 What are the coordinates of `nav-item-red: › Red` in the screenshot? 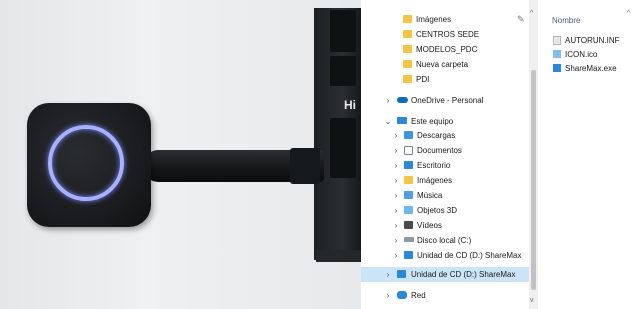 It's located at (445, 295).